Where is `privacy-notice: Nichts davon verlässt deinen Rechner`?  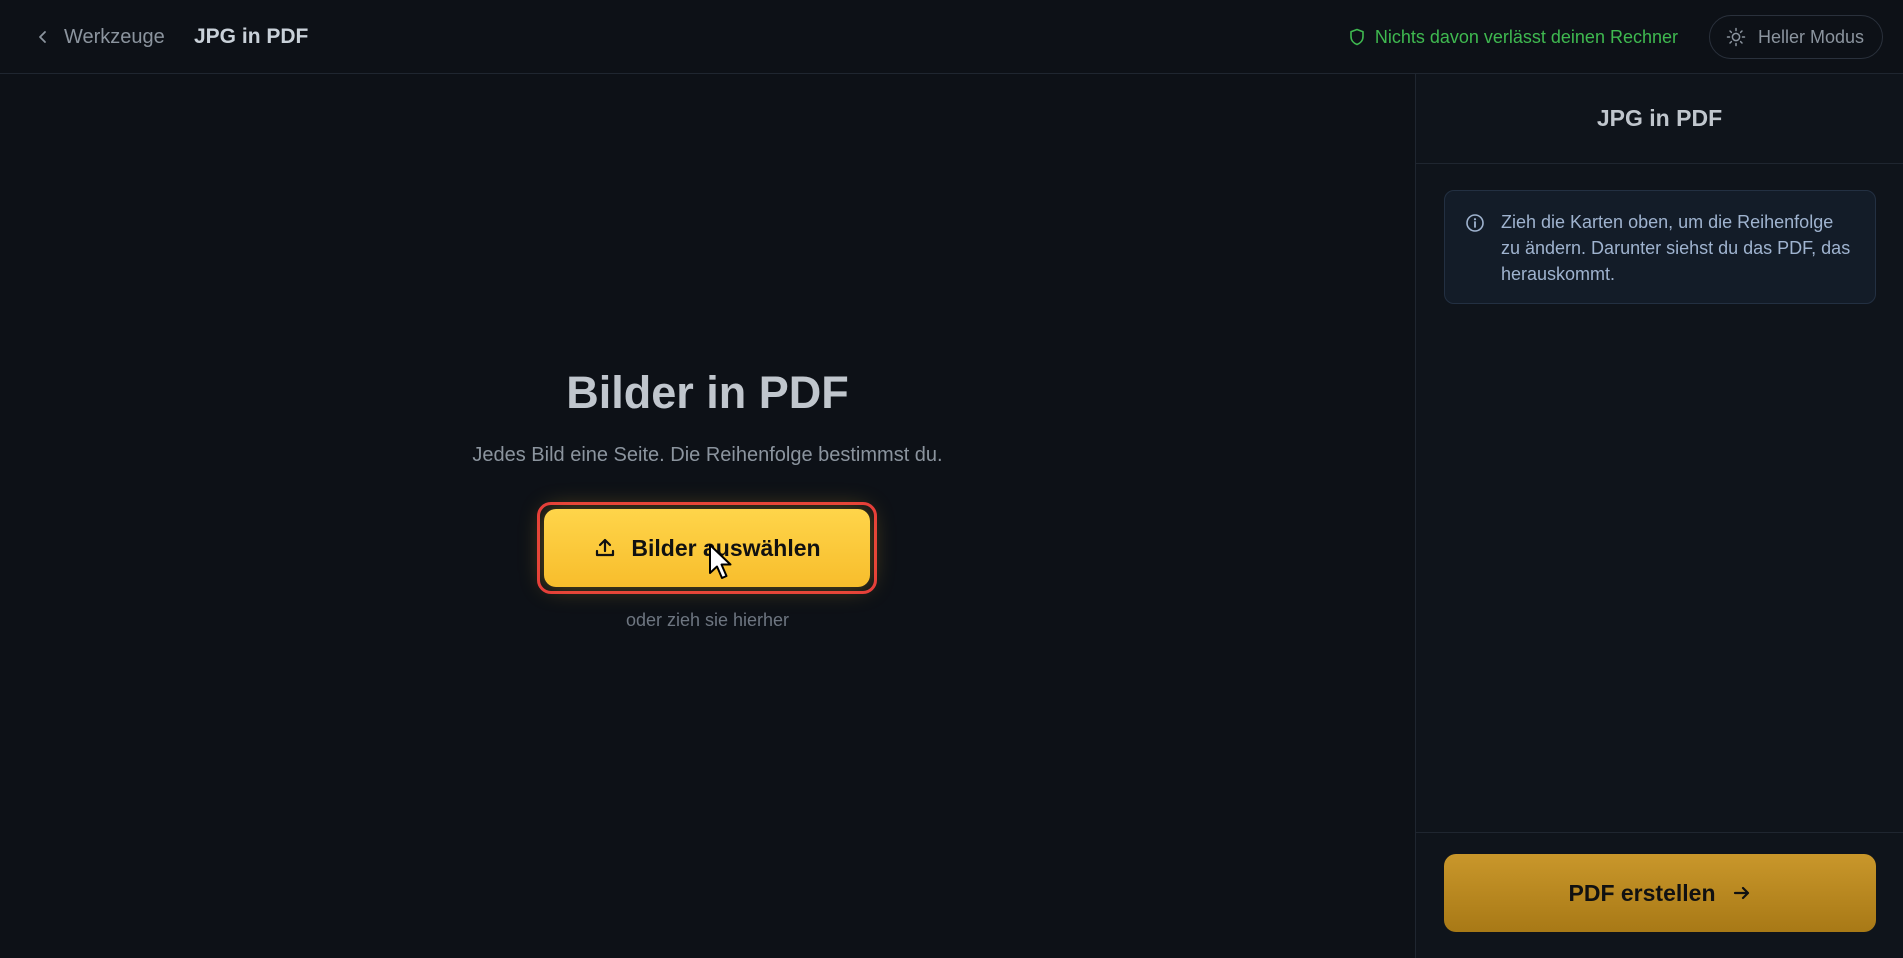
privacy-notice: Nichts davon verlässt deinen Rechner is located at coordinates (1513, 37).